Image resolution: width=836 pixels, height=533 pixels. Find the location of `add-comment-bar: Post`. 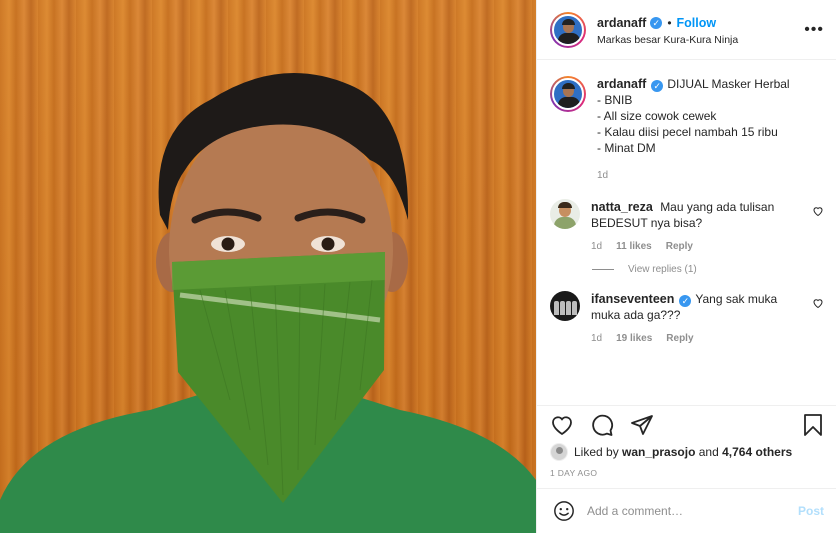

add-comment-bar: Post is located at coordinates (686, 510).